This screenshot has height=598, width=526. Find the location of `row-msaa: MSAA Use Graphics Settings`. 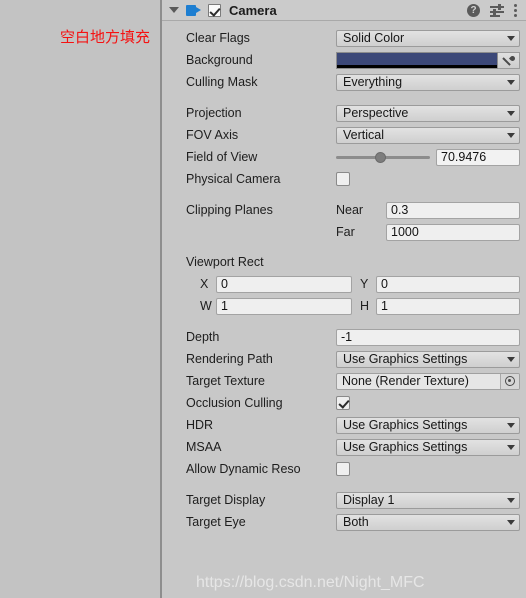

row-msaa: MSAA Use Graphics Settings is located at coordinates (344, 447).